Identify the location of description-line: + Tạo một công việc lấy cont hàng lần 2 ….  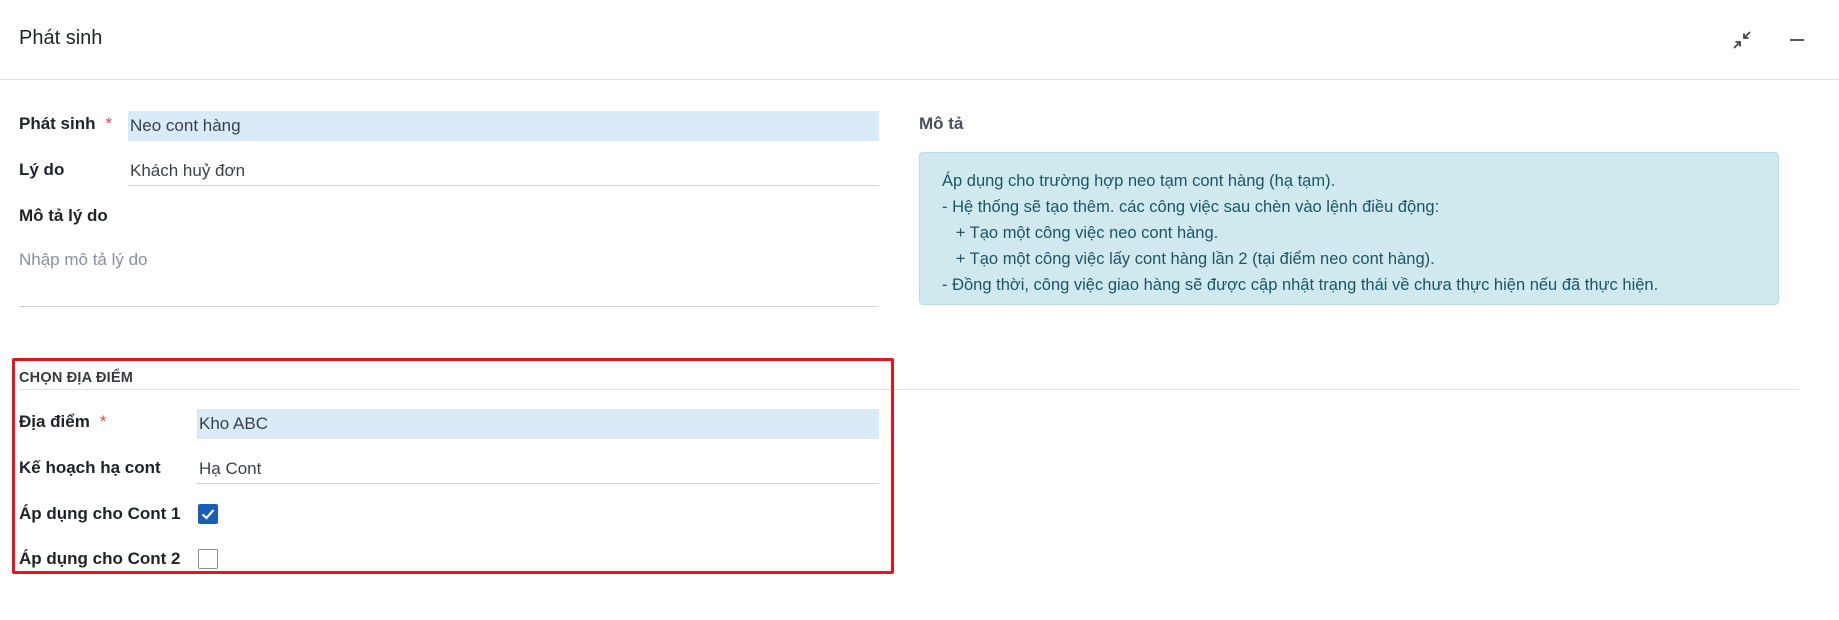
(1188, 259).